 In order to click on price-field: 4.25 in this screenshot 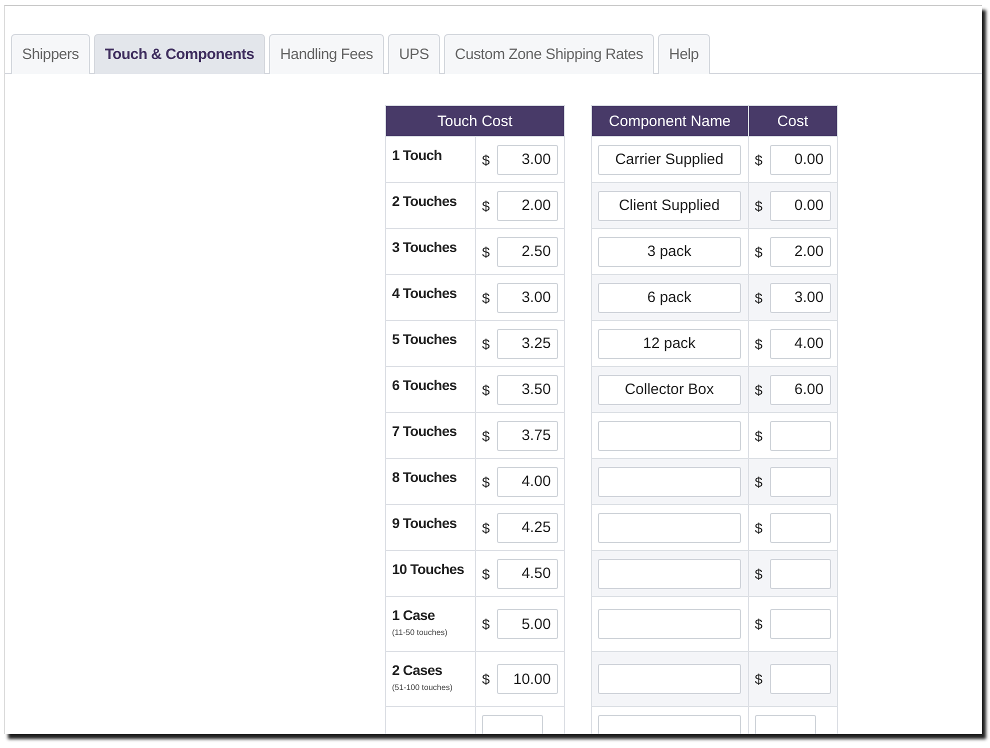, I will do `click(527, 527)`.